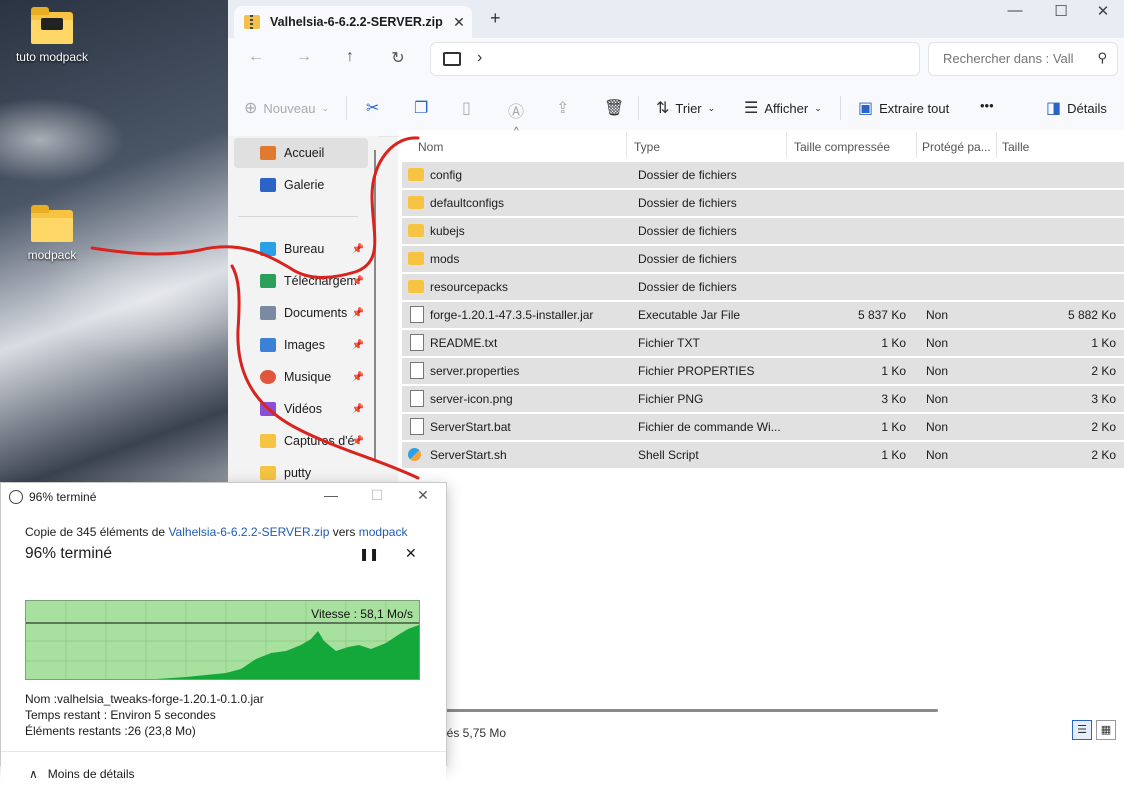 Image resolution: width=1124 pixels, height=794 pixels. I want to click on sidebar-item-galerie: Galerie, so click(301, 185).